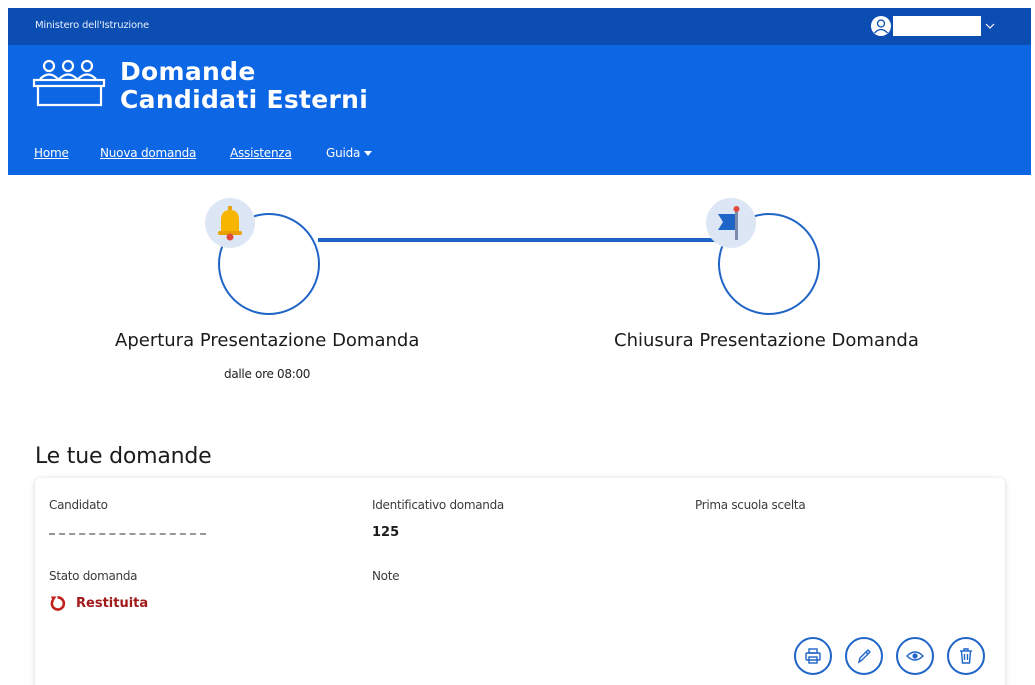  Describe the element at coordinates (188, 71) in the screenshot. I see `app-title-line1: Domande` at that location.